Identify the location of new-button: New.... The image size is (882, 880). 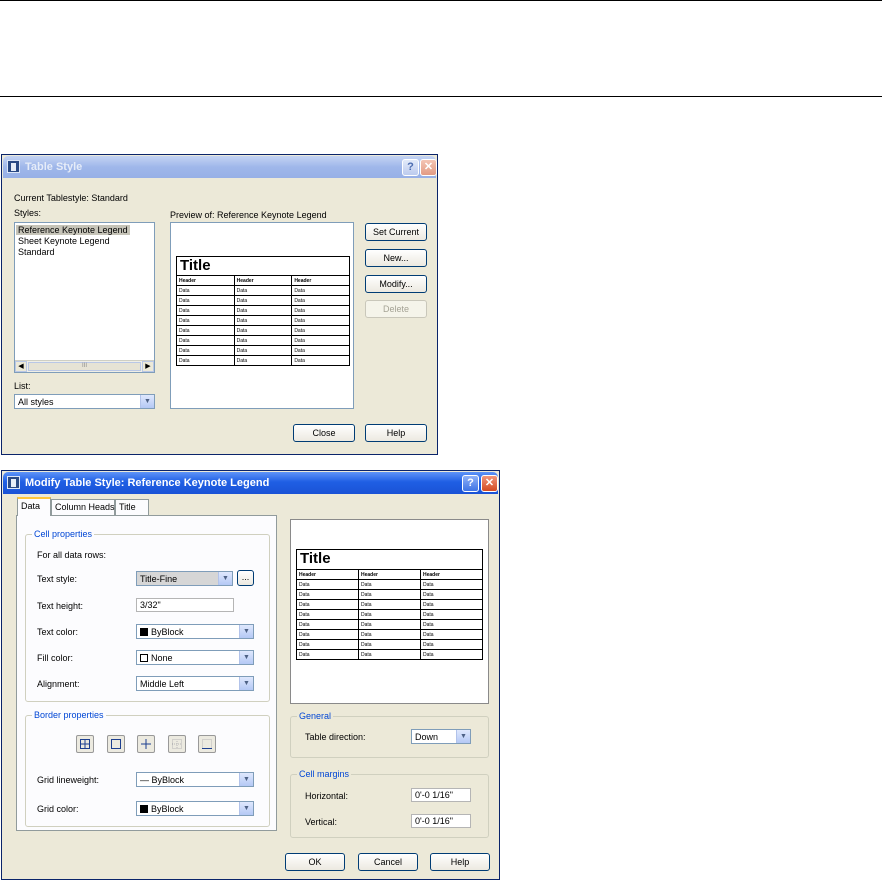
(396, 258).